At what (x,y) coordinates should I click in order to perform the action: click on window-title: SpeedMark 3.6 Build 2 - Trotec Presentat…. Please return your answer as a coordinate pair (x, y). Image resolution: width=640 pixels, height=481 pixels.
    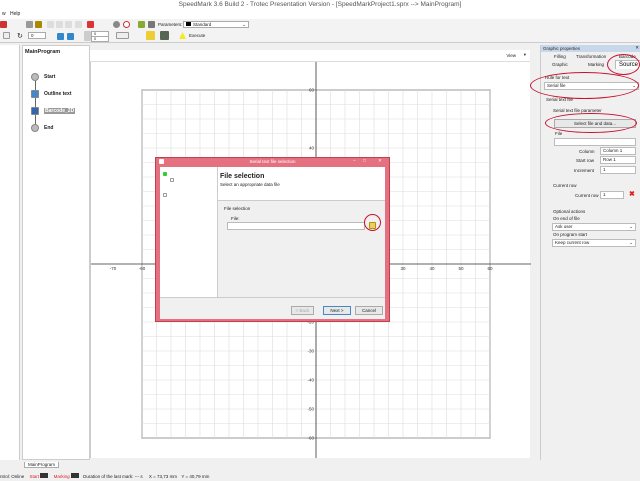
    Looking at the image, I should click on (320, 5).